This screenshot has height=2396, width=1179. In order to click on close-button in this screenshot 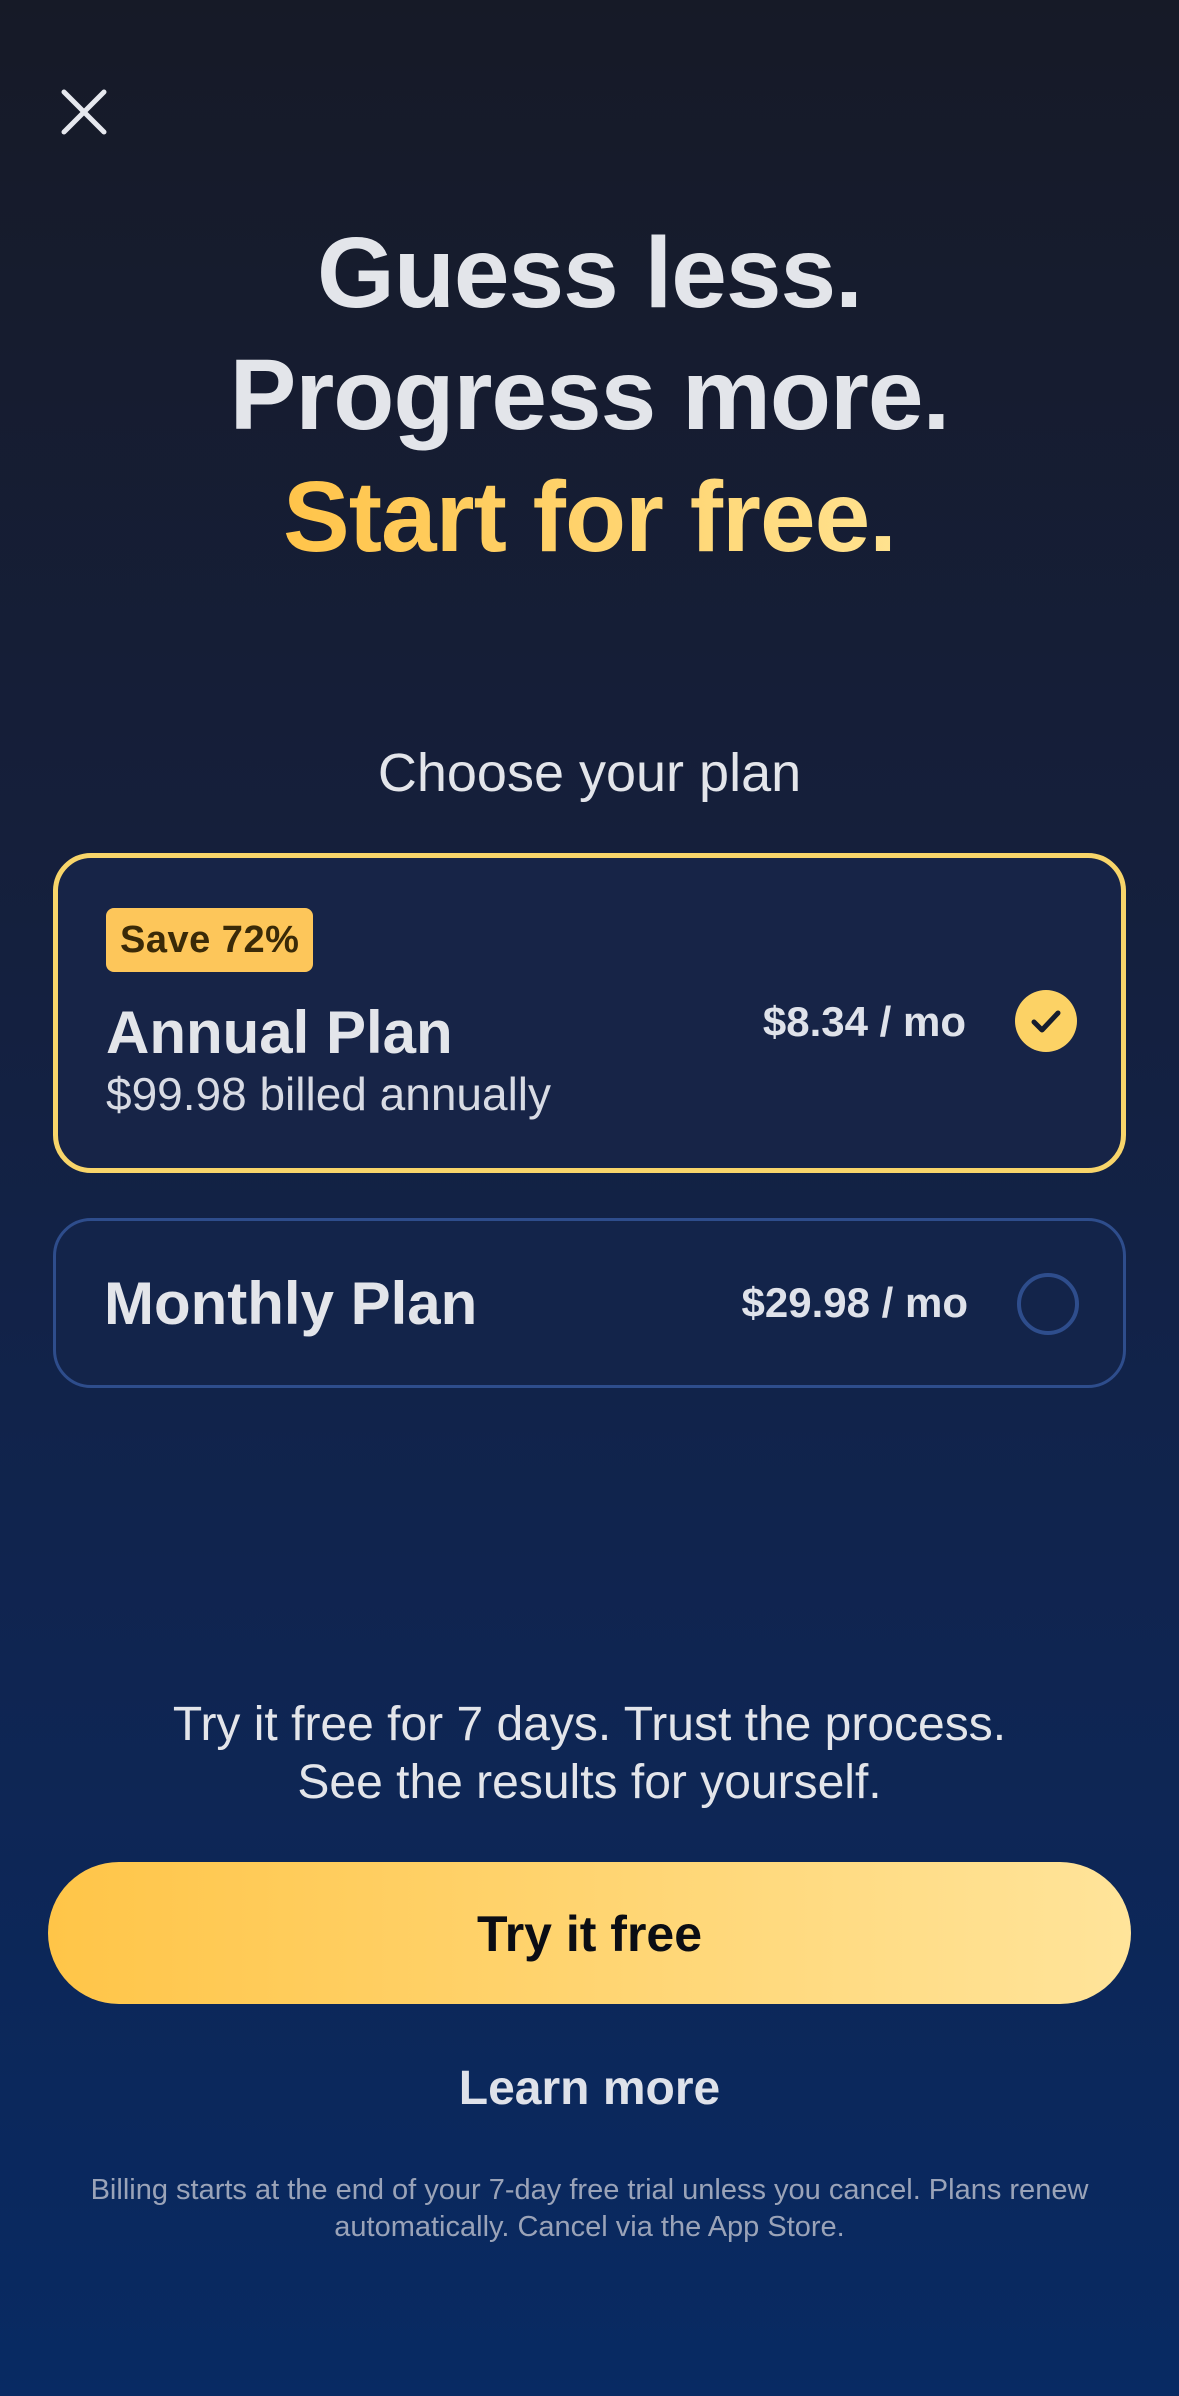, I will do `click(84, 112)`.